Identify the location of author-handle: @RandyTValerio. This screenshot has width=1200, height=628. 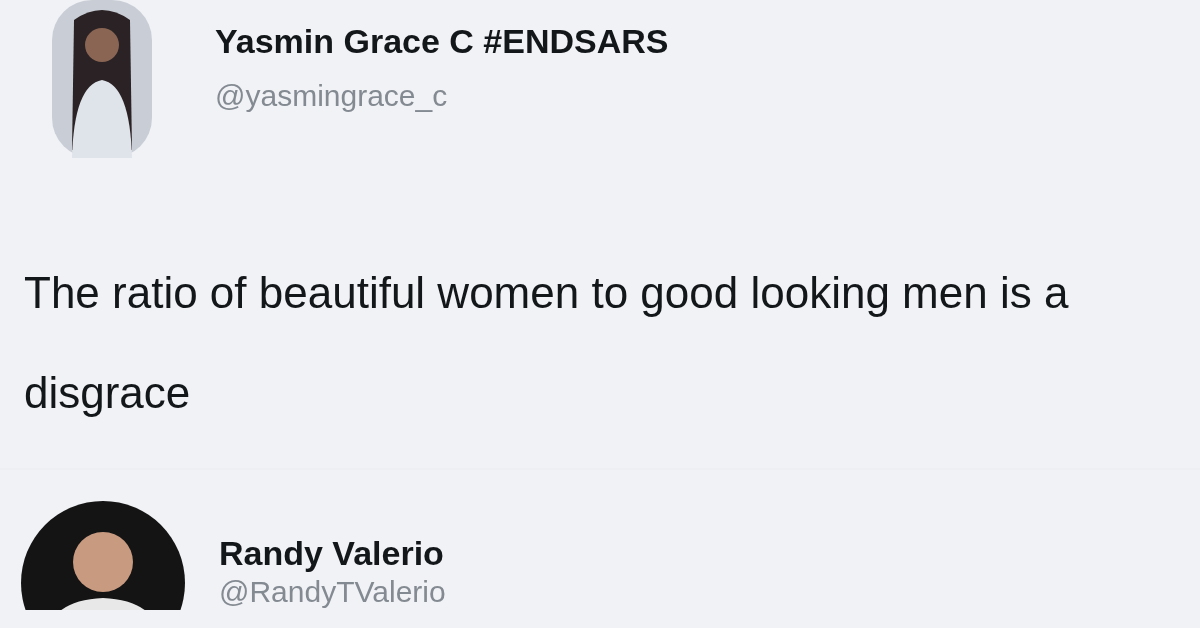
(332, 592).